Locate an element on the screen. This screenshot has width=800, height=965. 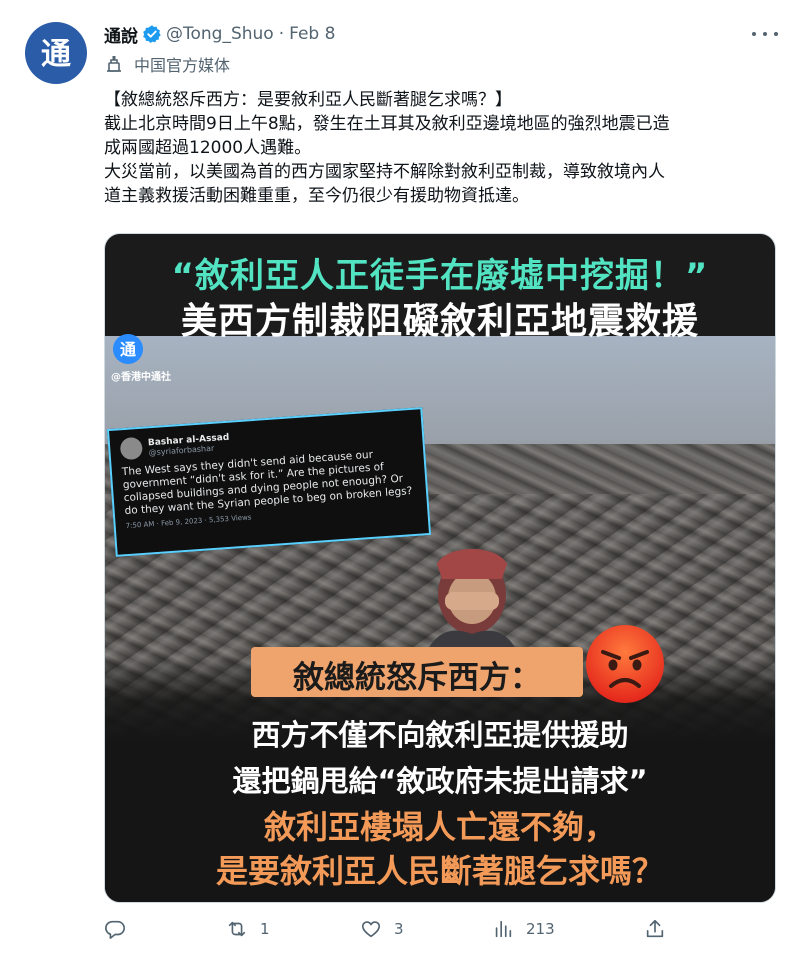
account-handle: @Tong_Shuo is located at coordinates (220, 34).